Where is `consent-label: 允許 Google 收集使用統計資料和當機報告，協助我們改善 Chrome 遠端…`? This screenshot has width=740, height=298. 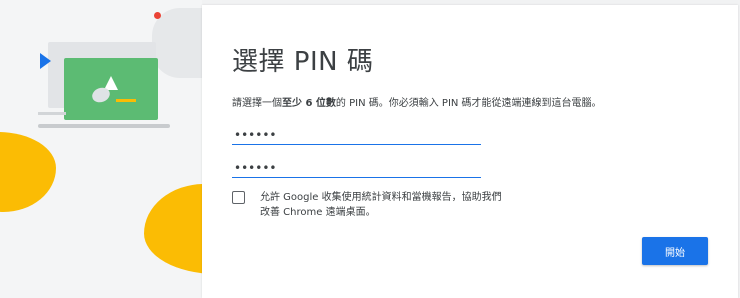 consent-label: 允許 Google 收集使用統計資料和當機報告，協助我們改善 Chrome 遠端… is located at coordinates (381, 205).